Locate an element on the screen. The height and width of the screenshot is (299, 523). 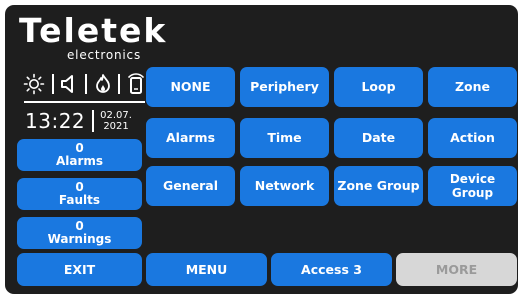
warnings-counter-button: 0 Warnings is located at coordinates (79, 233).